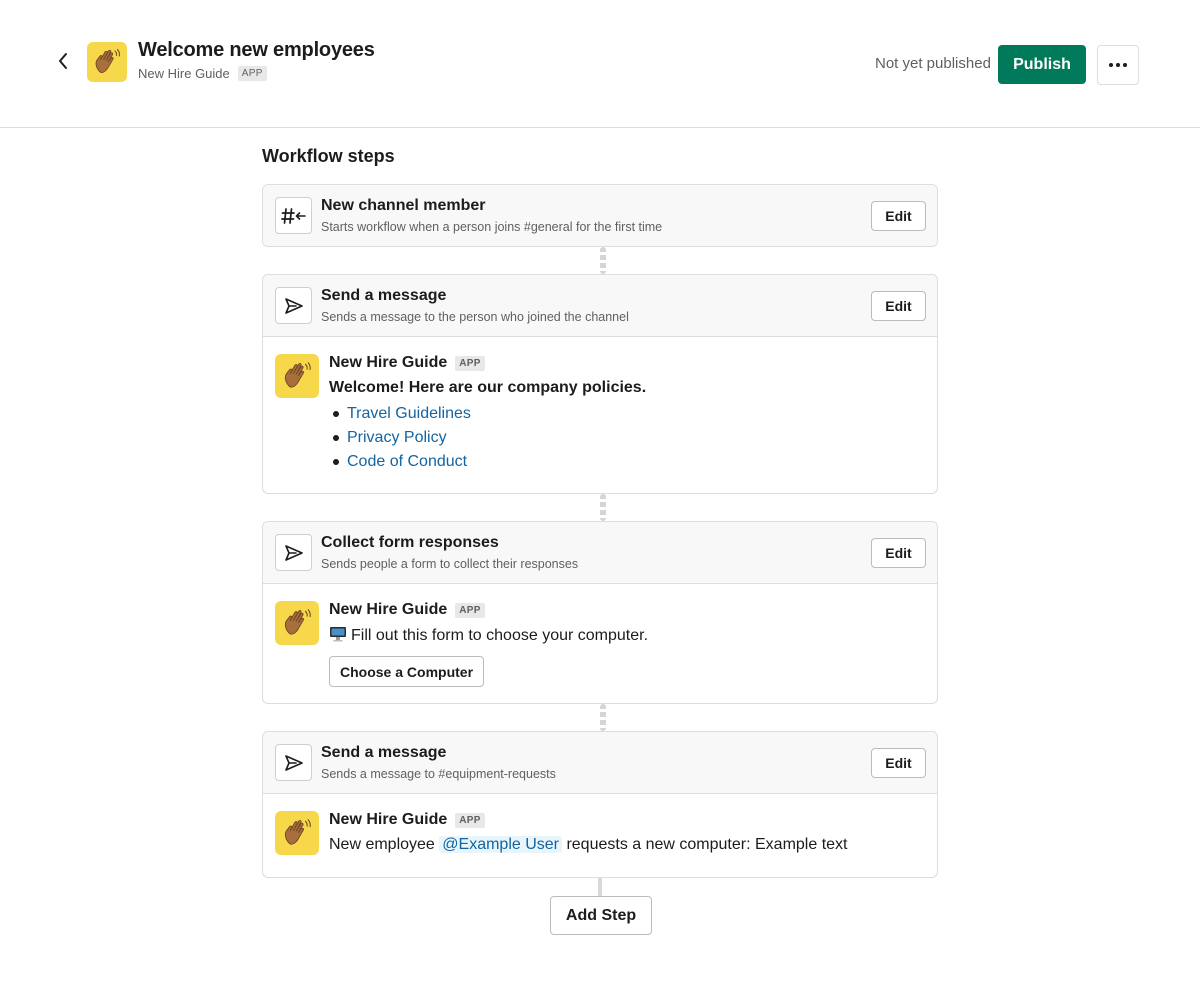 This screenshot has height=982, width=1200. I want to click on choose-computer-button: Choose a Computer, so click(407, 671).